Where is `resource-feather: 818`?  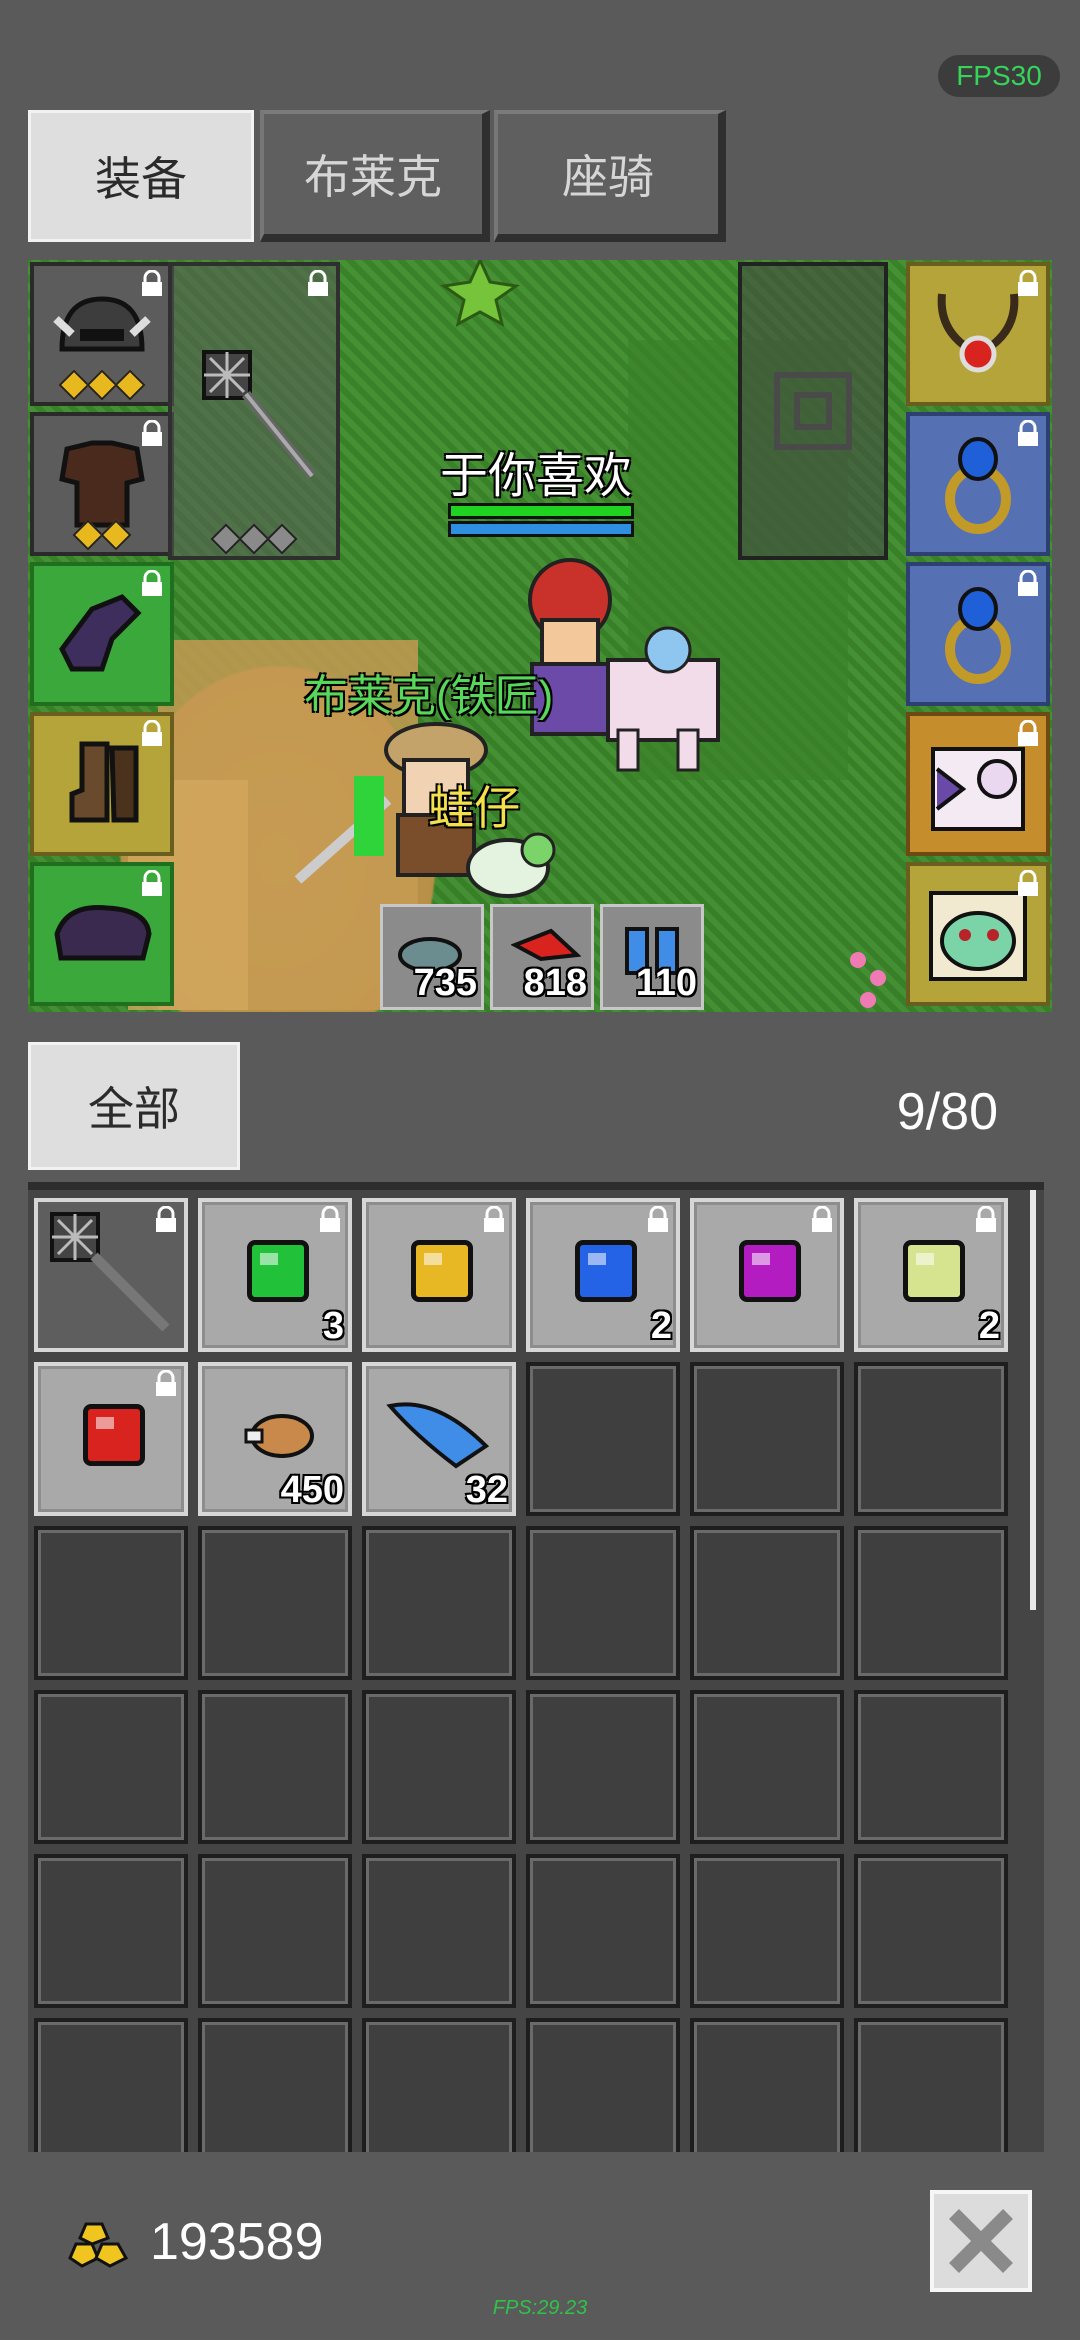
resource-feather: 818 is located at coordinates (542, 957).